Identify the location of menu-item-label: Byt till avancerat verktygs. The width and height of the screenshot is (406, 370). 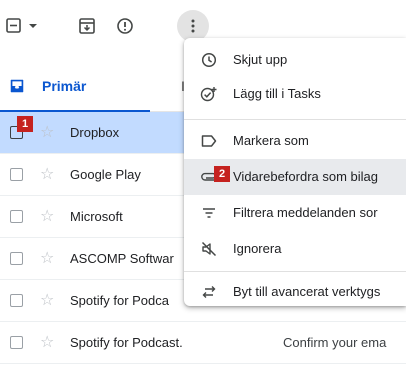
(307, 291).